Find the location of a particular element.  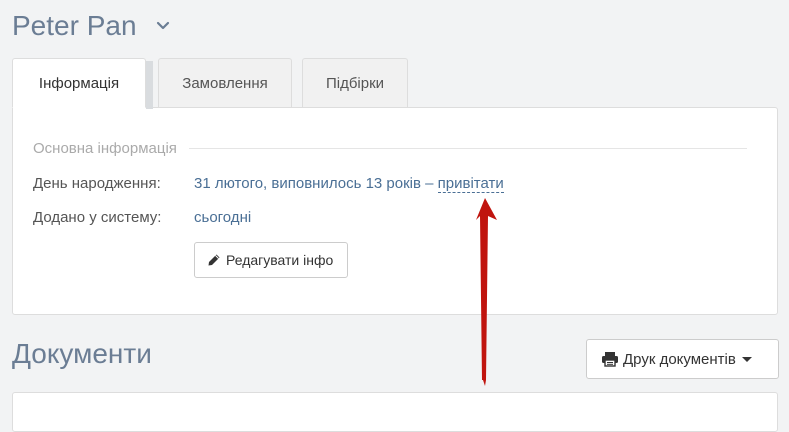

documents-panel is located at coordinates (395, 412).